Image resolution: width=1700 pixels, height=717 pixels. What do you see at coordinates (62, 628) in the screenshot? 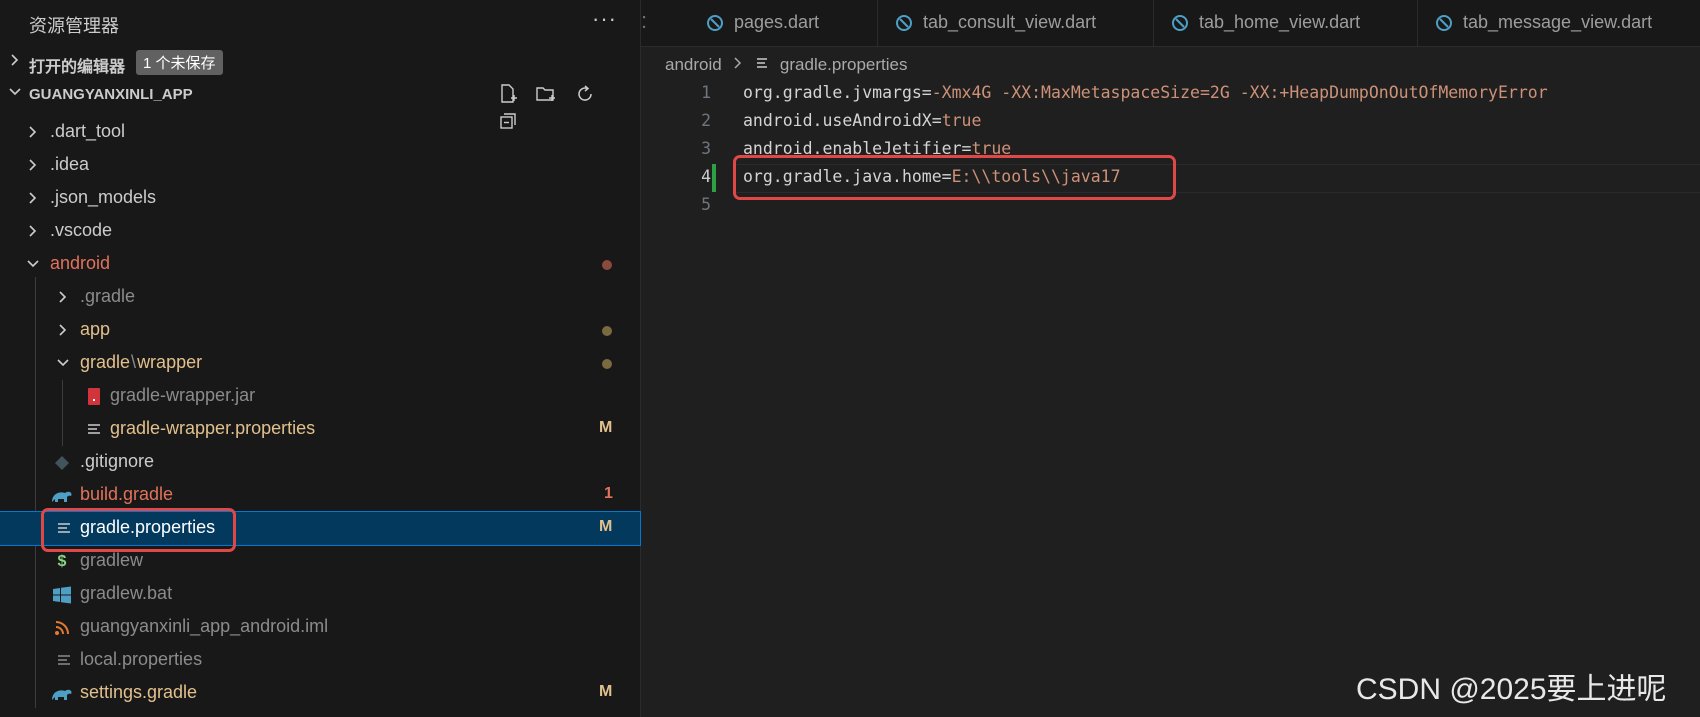
I see `rss-icon` at bounding box center [62, 628].